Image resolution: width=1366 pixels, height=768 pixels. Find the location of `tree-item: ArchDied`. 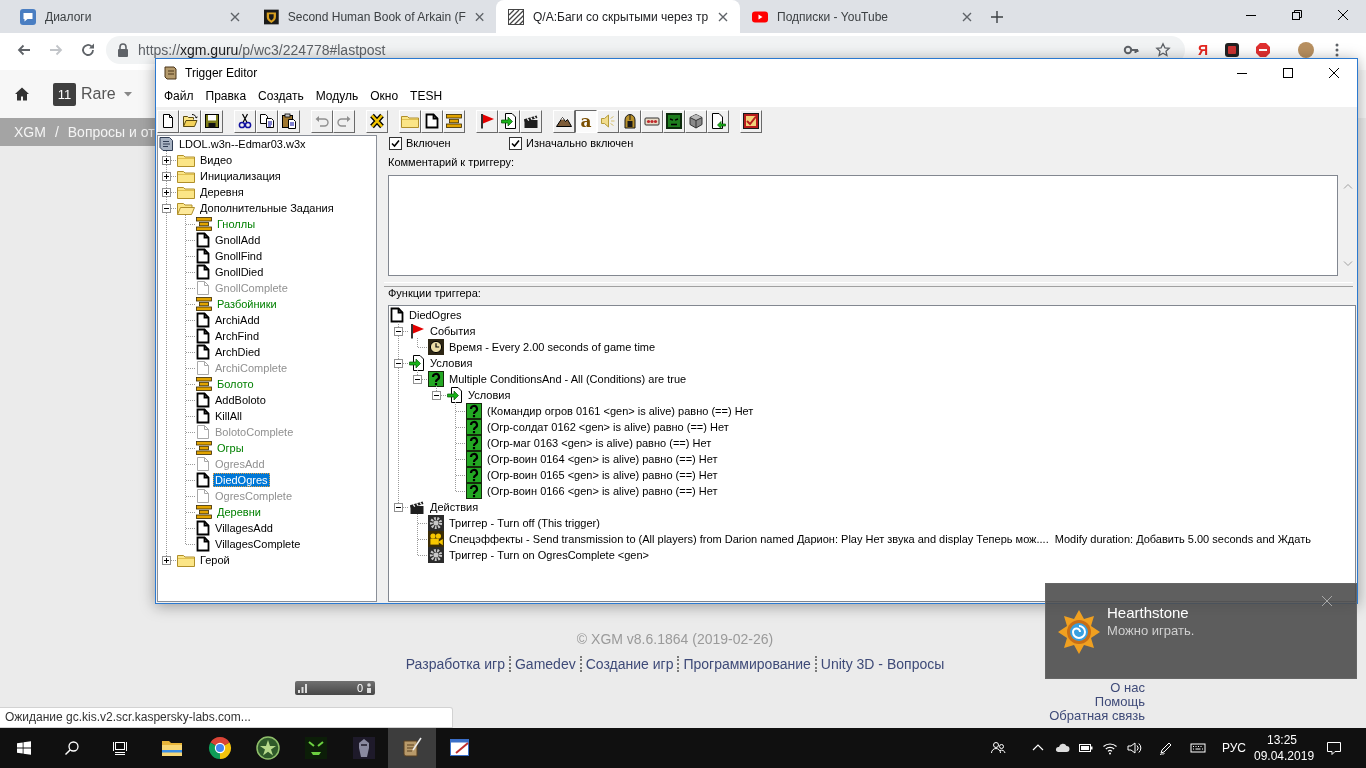

tree-item: ArchDied is located at coordinates (238, 352).